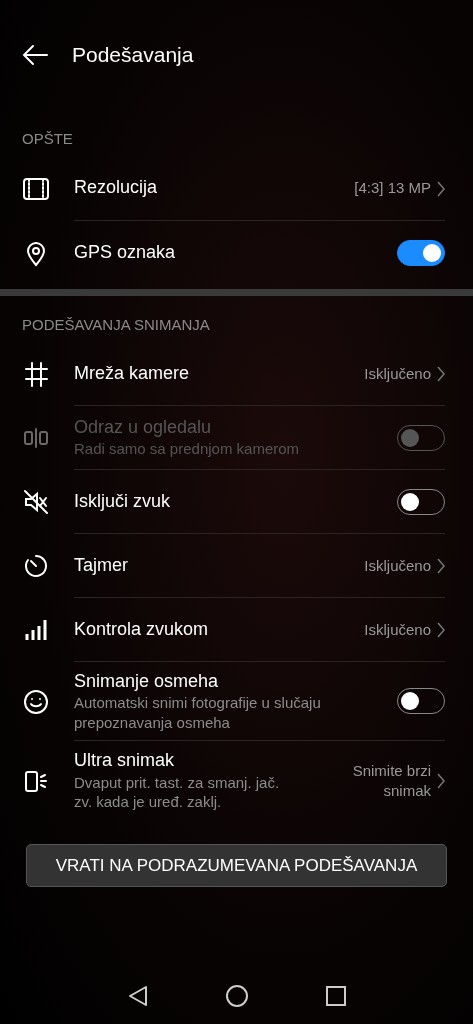 The height and width of the screenshot is (1024, 473). Describe the element at coordinates (36, 566) in the screenshot. I see `timer-icon` at that location.